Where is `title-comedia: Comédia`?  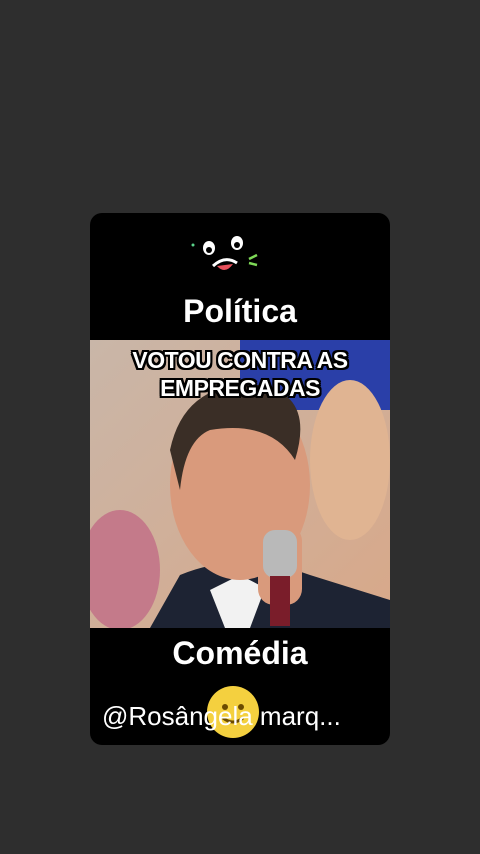
title-comedia: Comédia is located at coordinates (240, 653).